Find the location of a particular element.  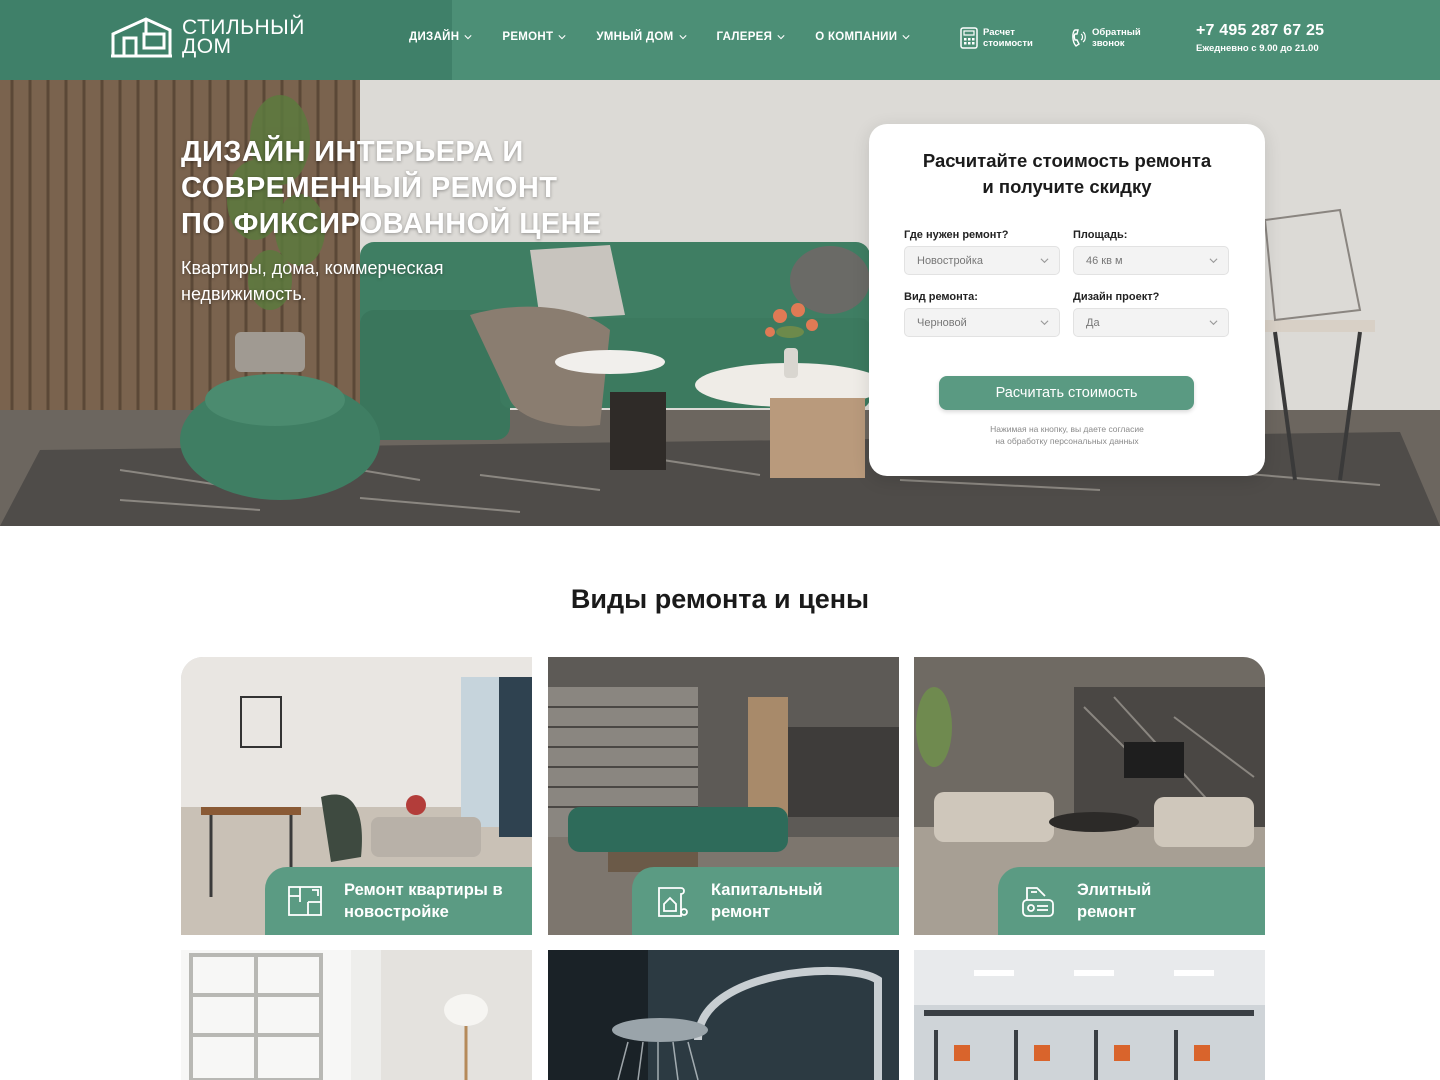

select-value: Новостройка is located at coordinates (950, 260).